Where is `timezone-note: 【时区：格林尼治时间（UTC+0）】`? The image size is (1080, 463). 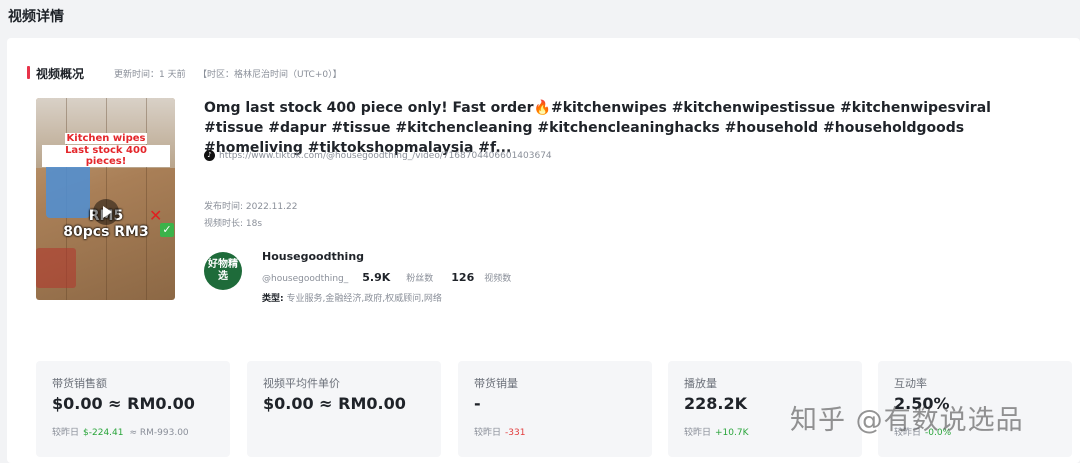
timezone-note: 【时区：格林尼治时间（UTC+0）】 is located at coordinates (270, 75).